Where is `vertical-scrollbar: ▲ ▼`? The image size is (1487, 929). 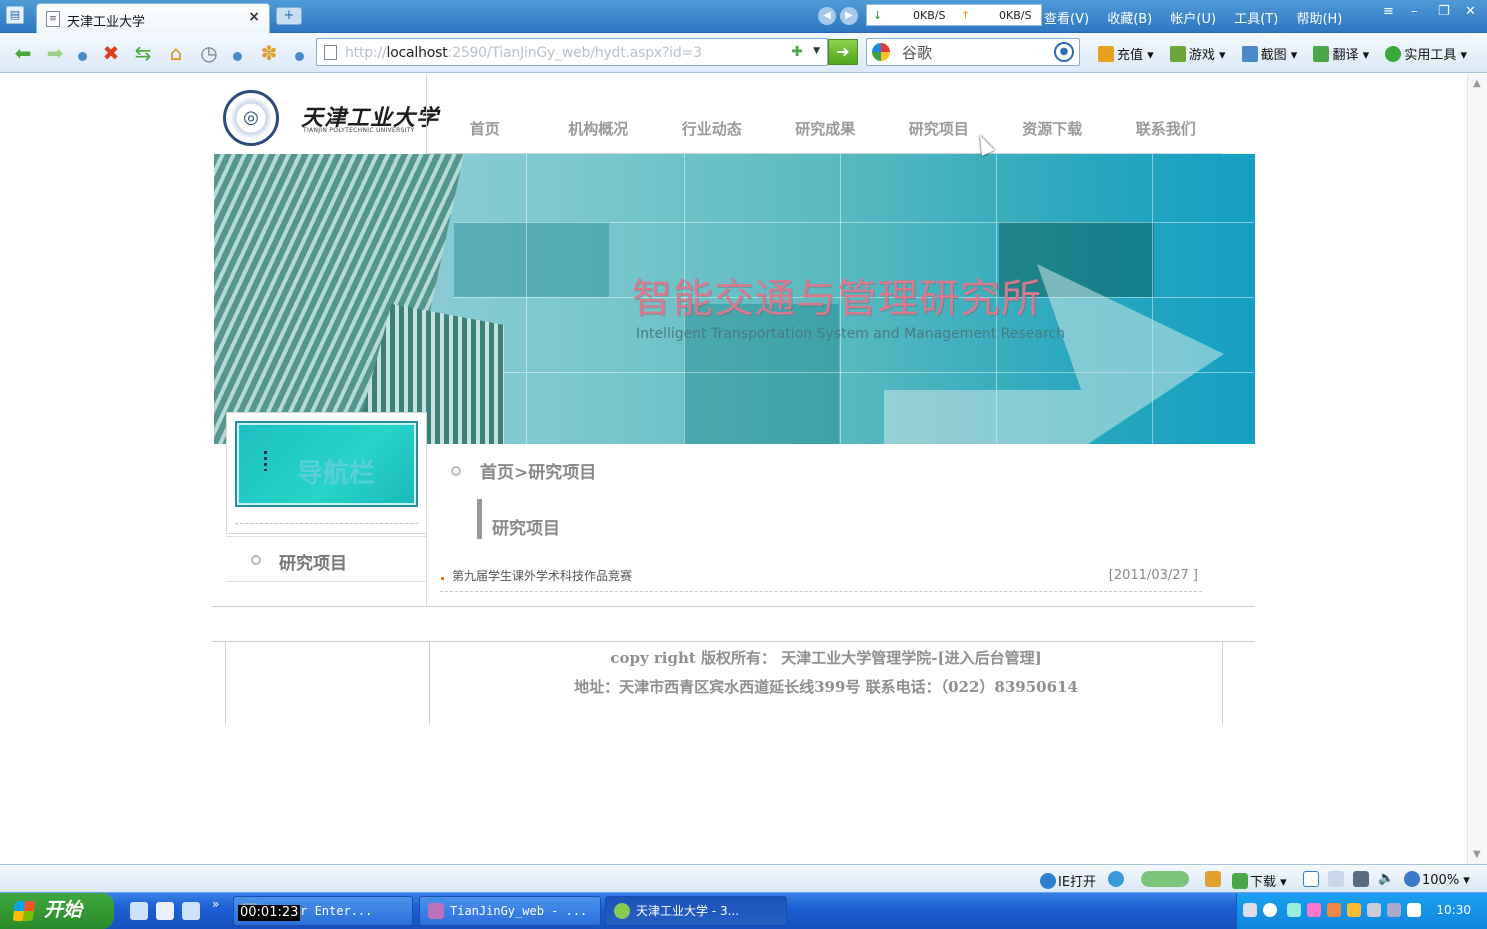 vertical-scrollbar: ▲ ▼ is located at coordinates (1477, 469).